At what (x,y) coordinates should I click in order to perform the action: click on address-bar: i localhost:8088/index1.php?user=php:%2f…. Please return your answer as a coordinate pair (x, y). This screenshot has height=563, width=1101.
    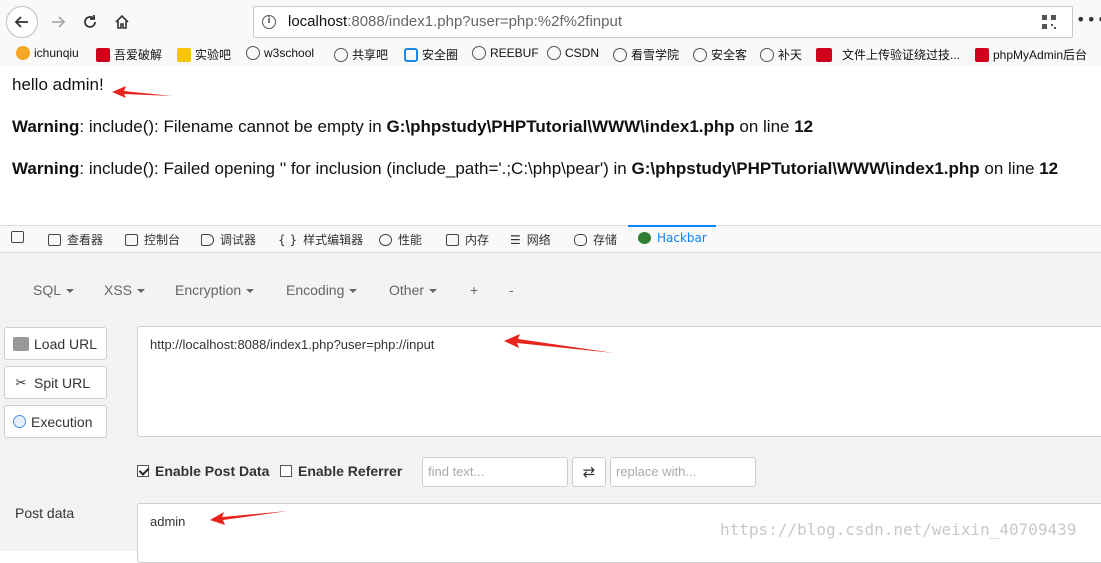
    Looking at the image, I should click on (663, 22).